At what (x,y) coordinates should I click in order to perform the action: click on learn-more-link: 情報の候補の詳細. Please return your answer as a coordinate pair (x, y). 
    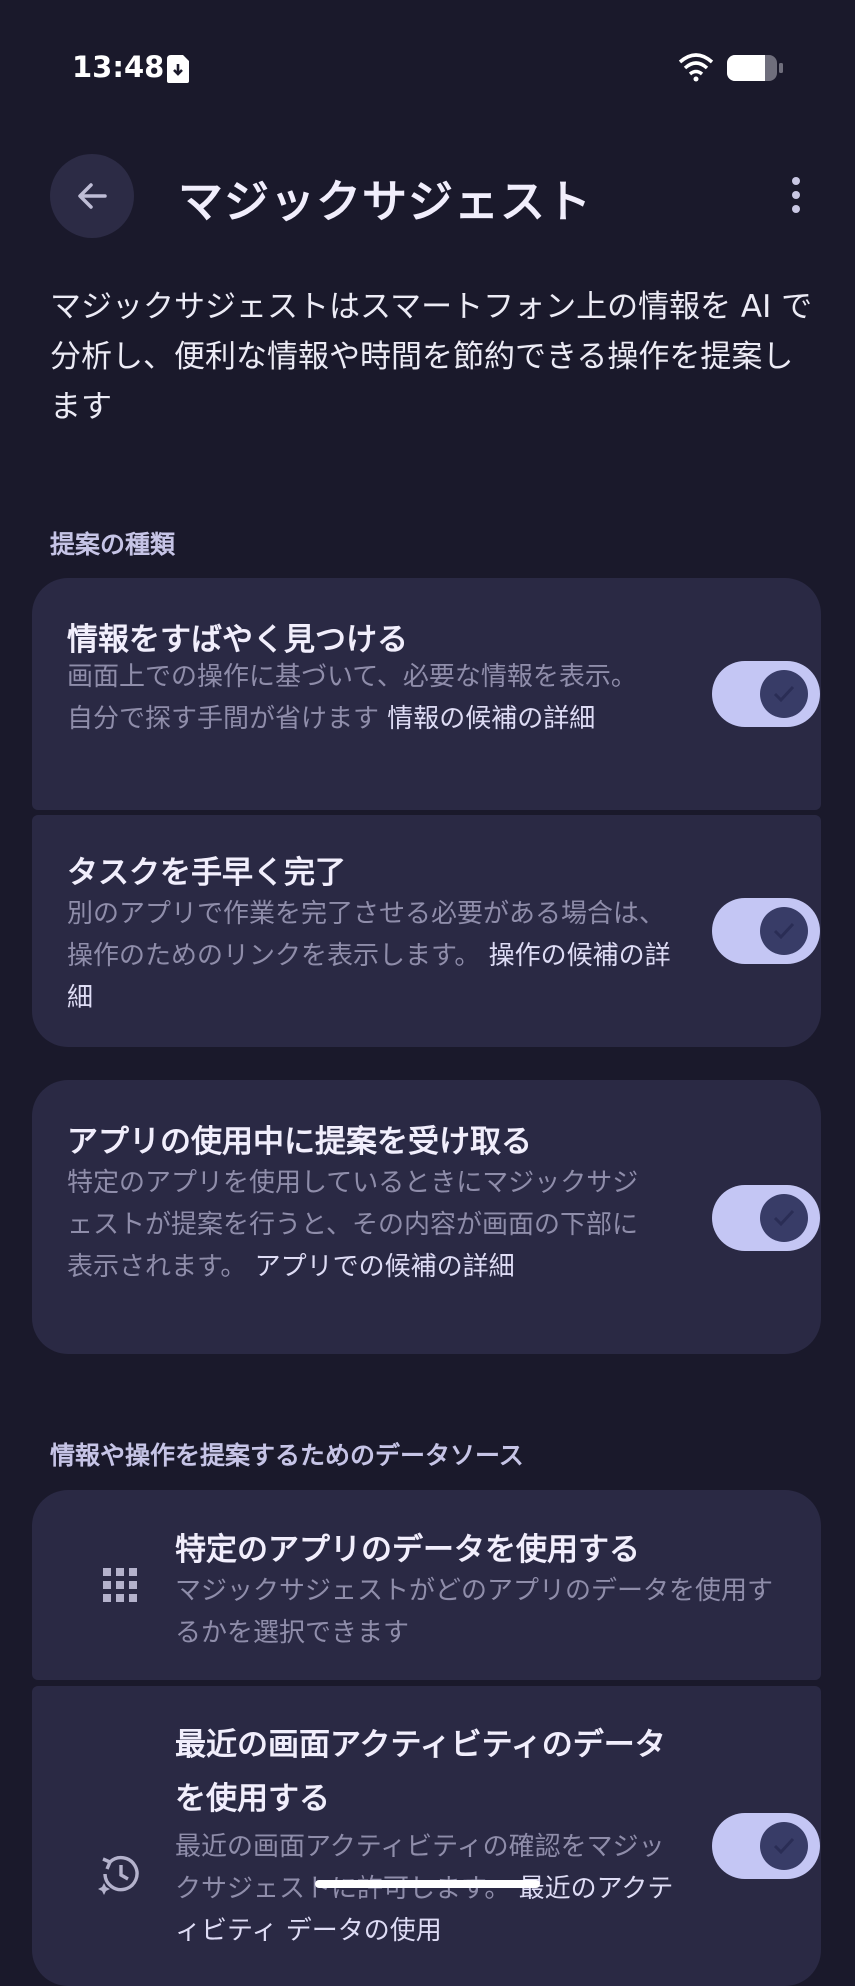
    Looking at the image, I should click on (491, 719).